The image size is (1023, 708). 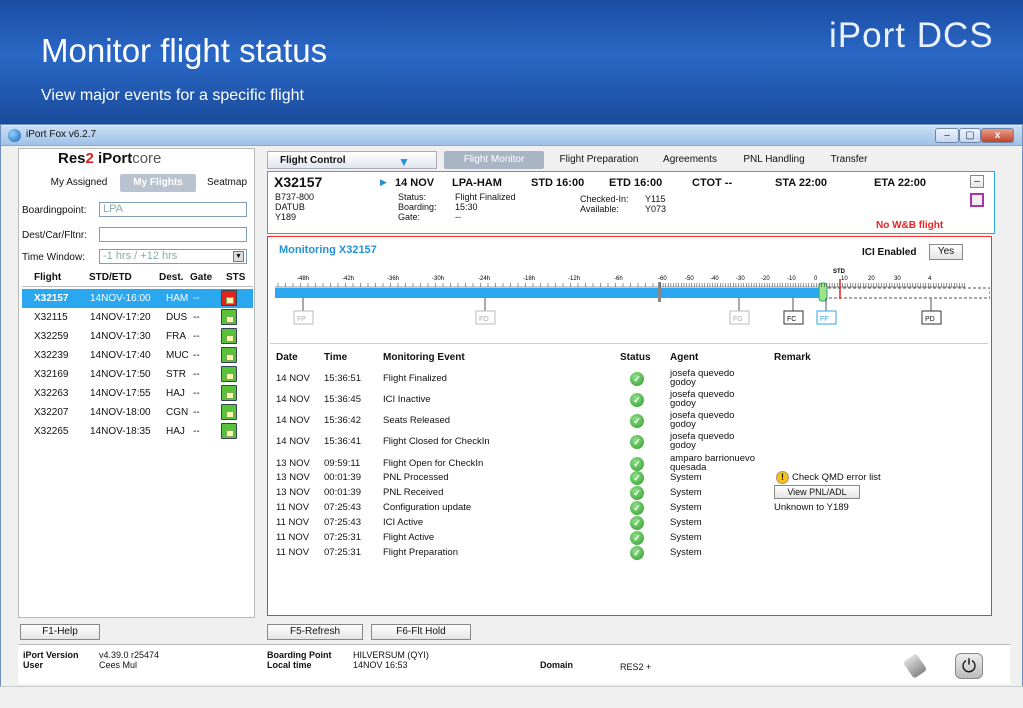 What do you see at coordinates (792, 357) in the screenshot?
I see `col-remark: Remark` at bounding box center [792, 357].